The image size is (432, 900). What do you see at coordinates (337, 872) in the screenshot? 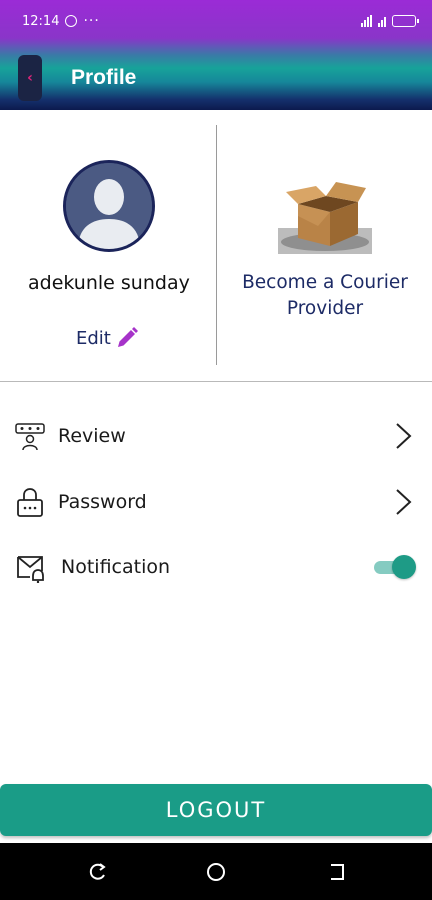
I see `back-nav-icon` at bounding box center [337, 872].